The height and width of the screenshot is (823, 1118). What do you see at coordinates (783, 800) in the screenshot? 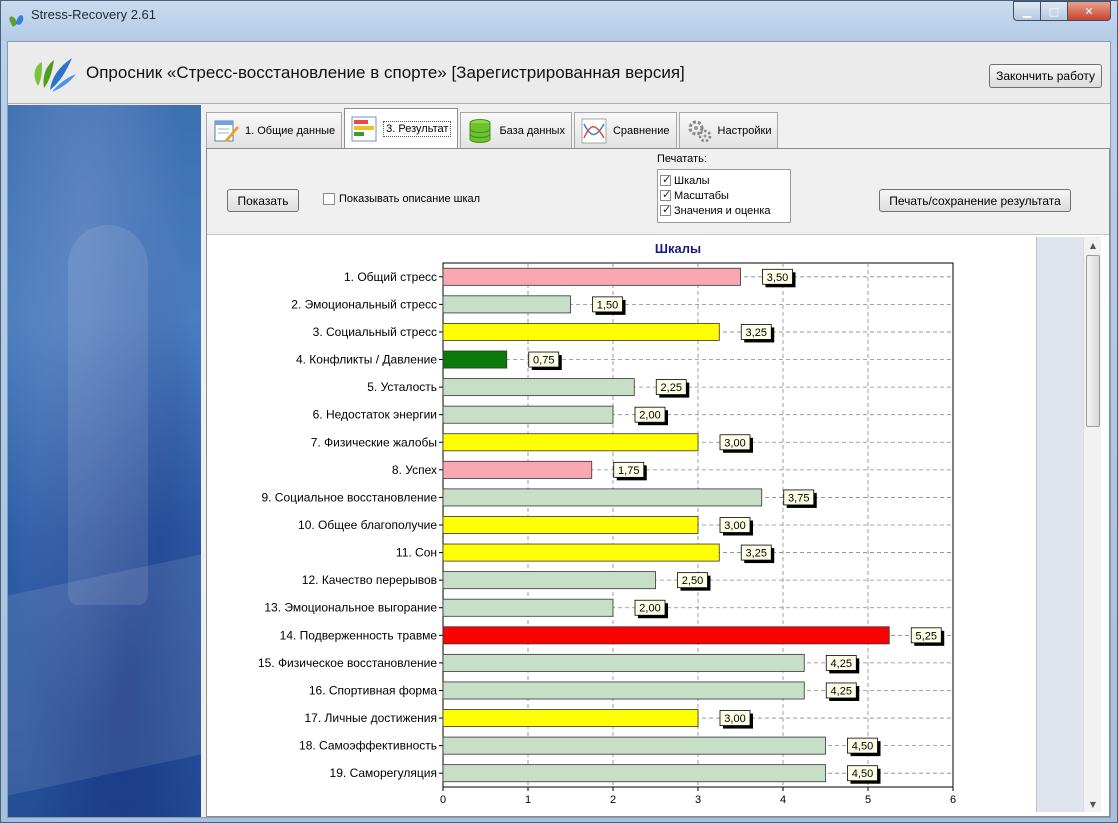
I see `x-tick-label: 4` at bounding box center [783, 800].